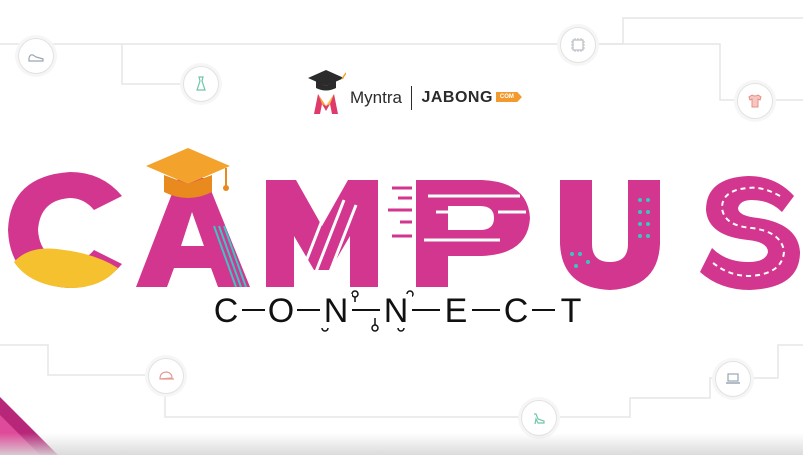 This screenshot has height=455, width=803. I want to click on jabong-com-tag: COM, so click(508, 97).